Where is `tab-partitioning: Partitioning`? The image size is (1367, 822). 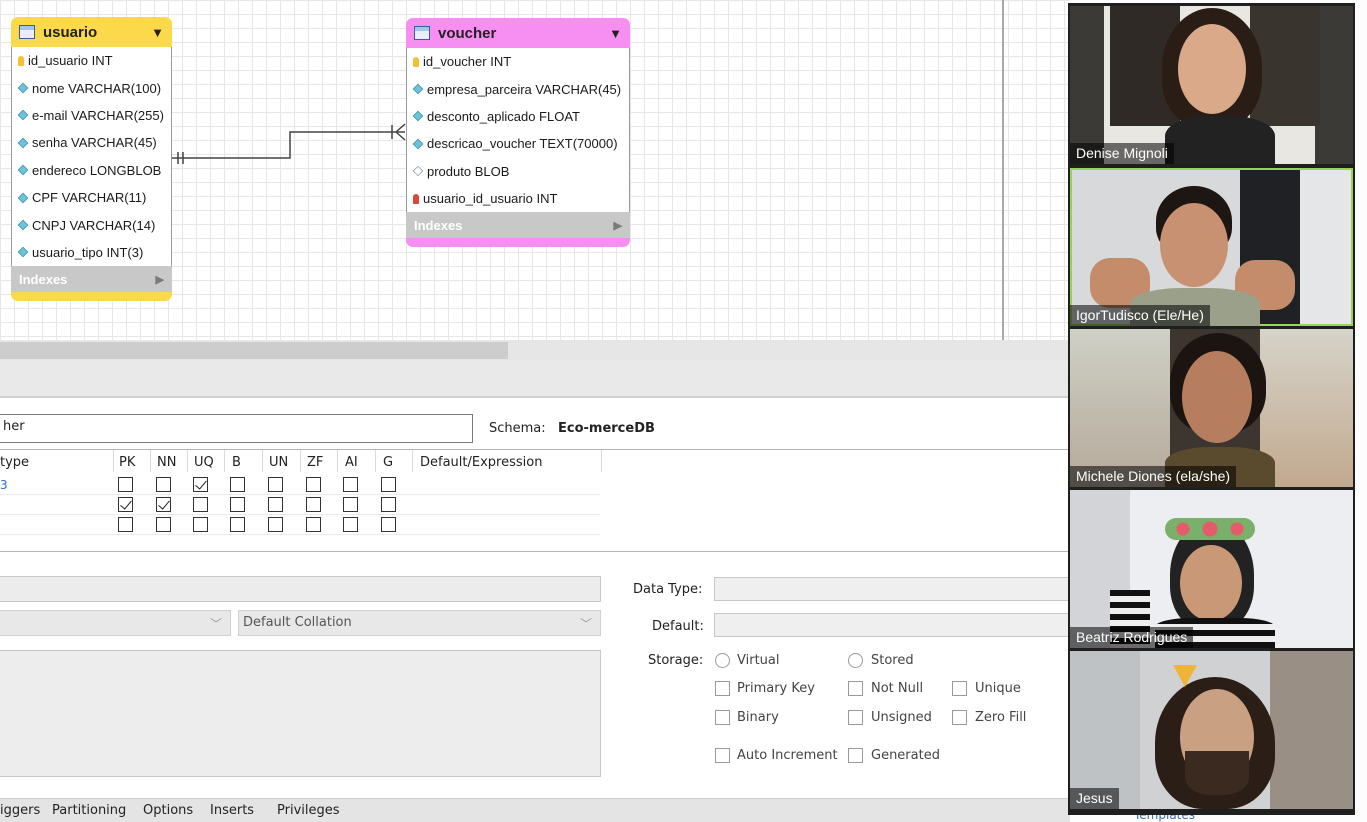 tab-partitioning: Partitioning is located at coordinates (89, 810).